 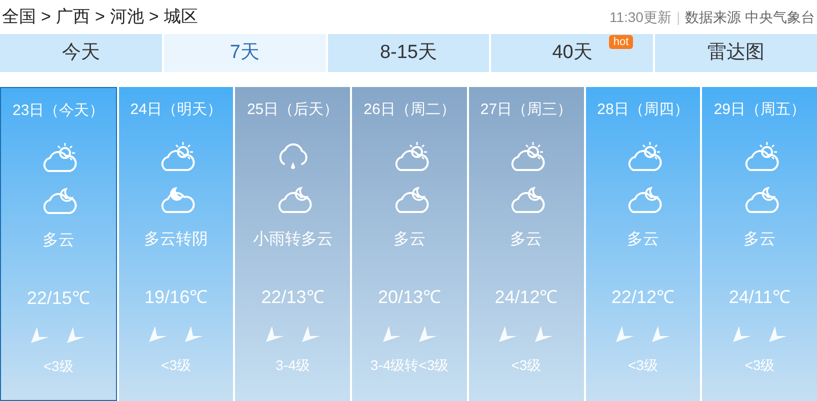 I want to click on breadcrumb-item: 广西, so click(x=73, y=17).